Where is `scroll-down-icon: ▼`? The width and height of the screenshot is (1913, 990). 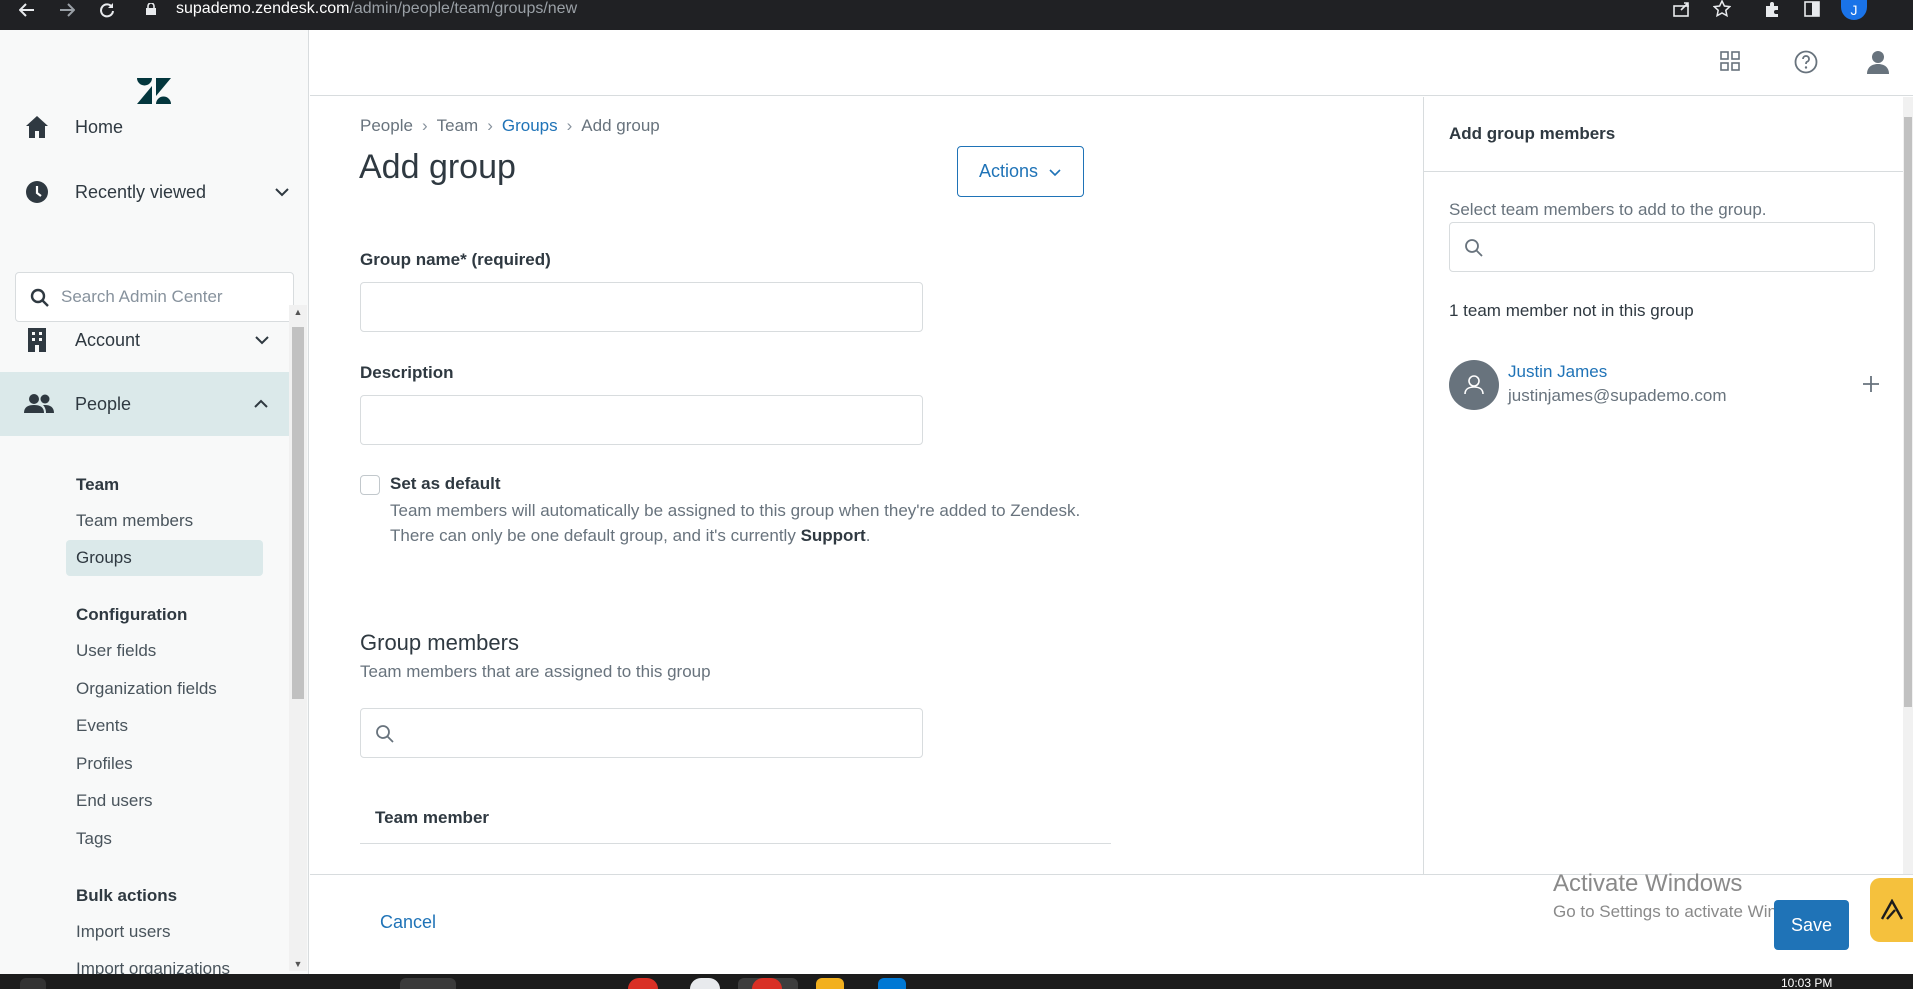
scroll-down-icon: ▼ is located at coordinates (298, 964).